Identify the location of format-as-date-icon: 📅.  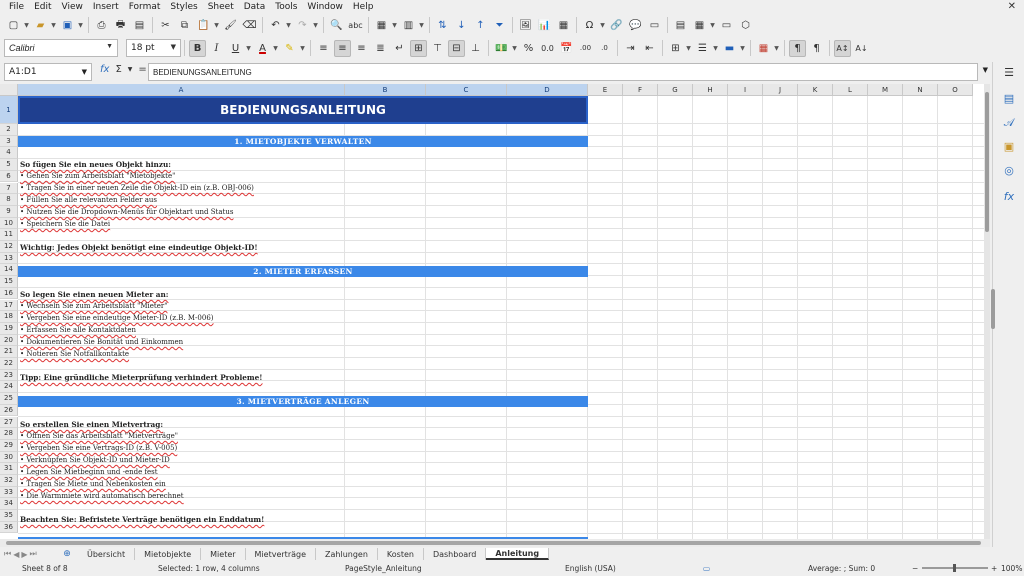
(566, 48).